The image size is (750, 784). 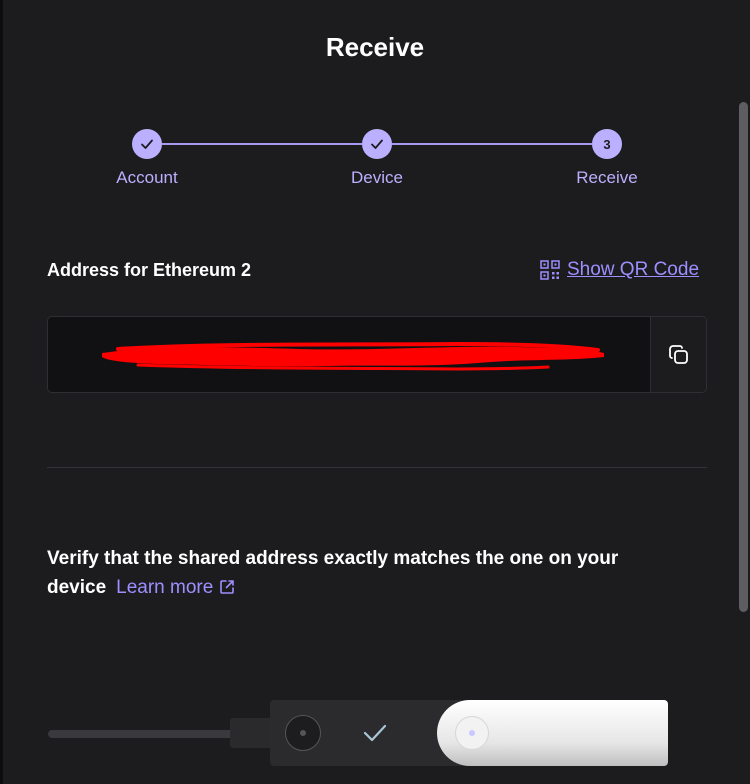 What do you see at coordinates (165, 587) in the screenshot?
I see `learn-more-label: Learn more` at bounding box center [165, 587].